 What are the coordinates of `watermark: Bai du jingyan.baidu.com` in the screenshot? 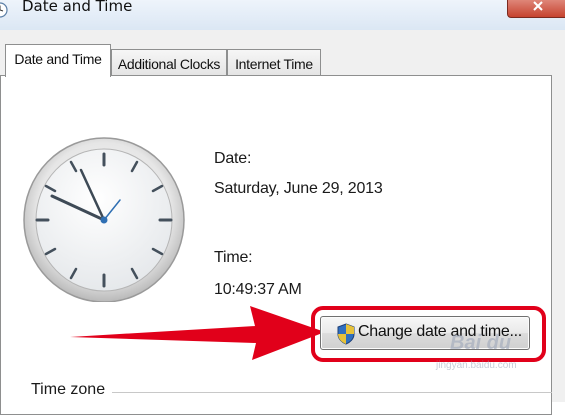 It's located at (495, 350).